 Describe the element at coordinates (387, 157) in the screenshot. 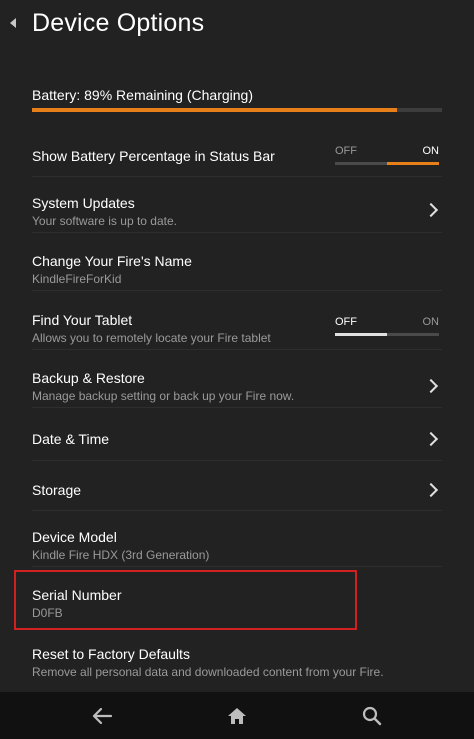

I see `battery-percentage-toggle: OFF ON` at that location.